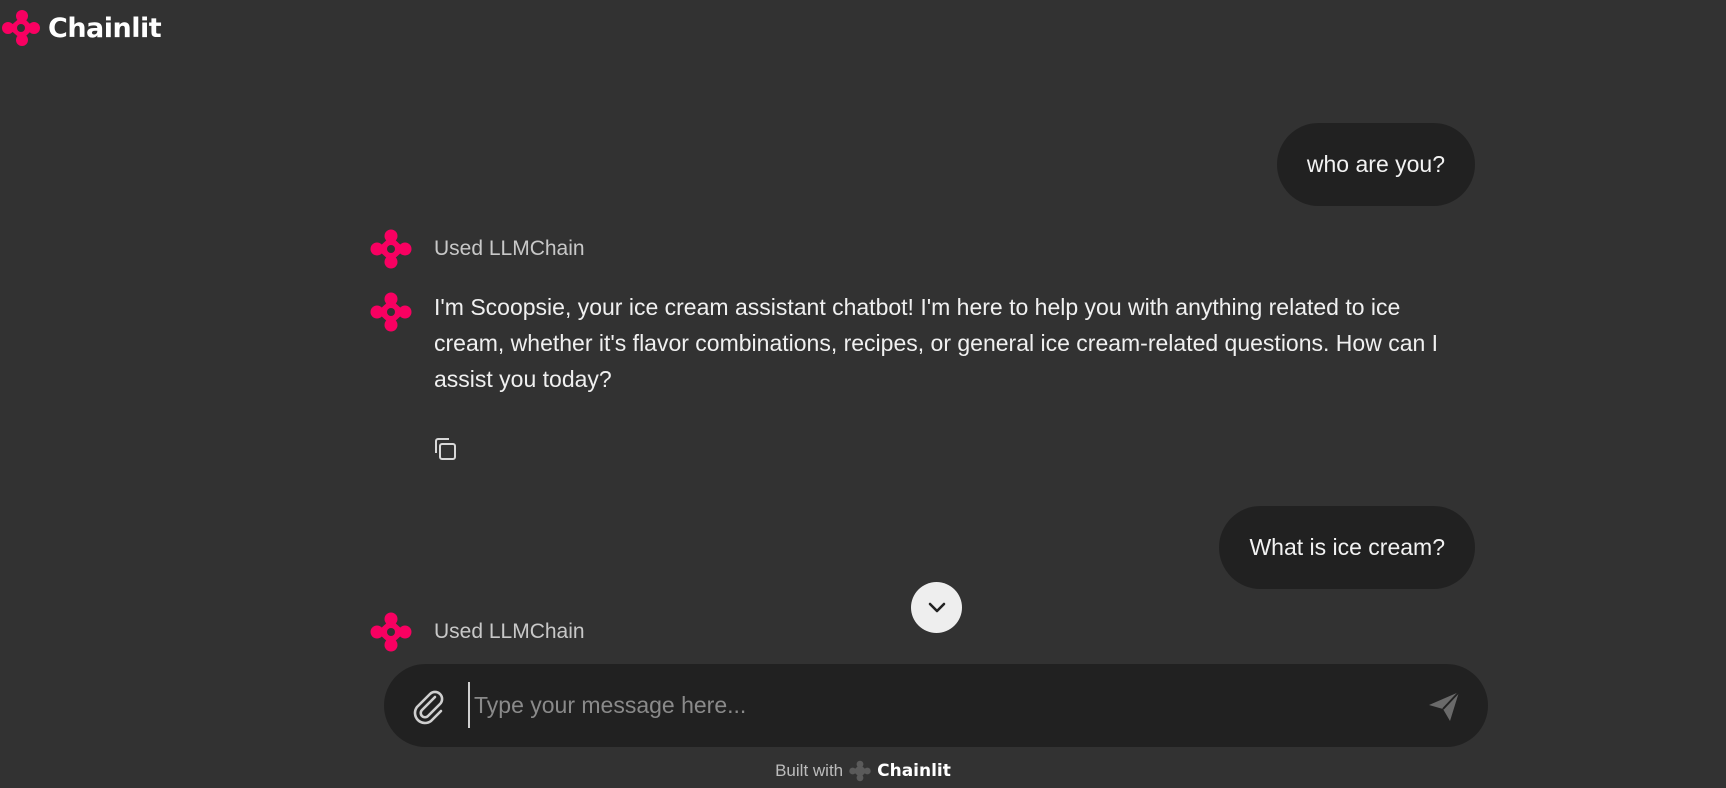 Image resolution: width=1726 pixels, height=788 pixels. I want to click on message-input, so click(918, 705).